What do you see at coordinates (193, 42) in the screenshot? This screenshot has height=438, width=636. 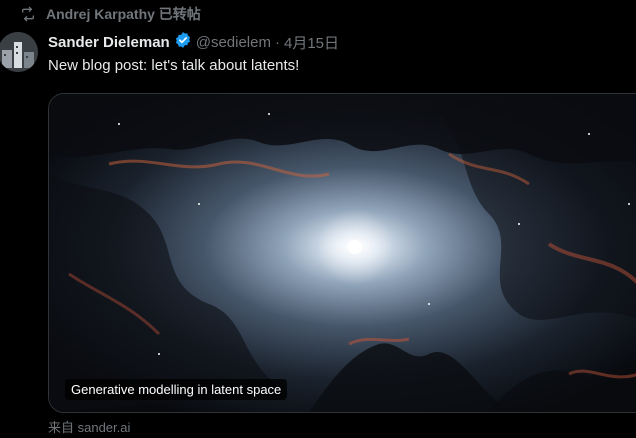 I see `tweet-header: Sander Dieleman @sedielem · 4月15日` at bounding box center [193, 42].